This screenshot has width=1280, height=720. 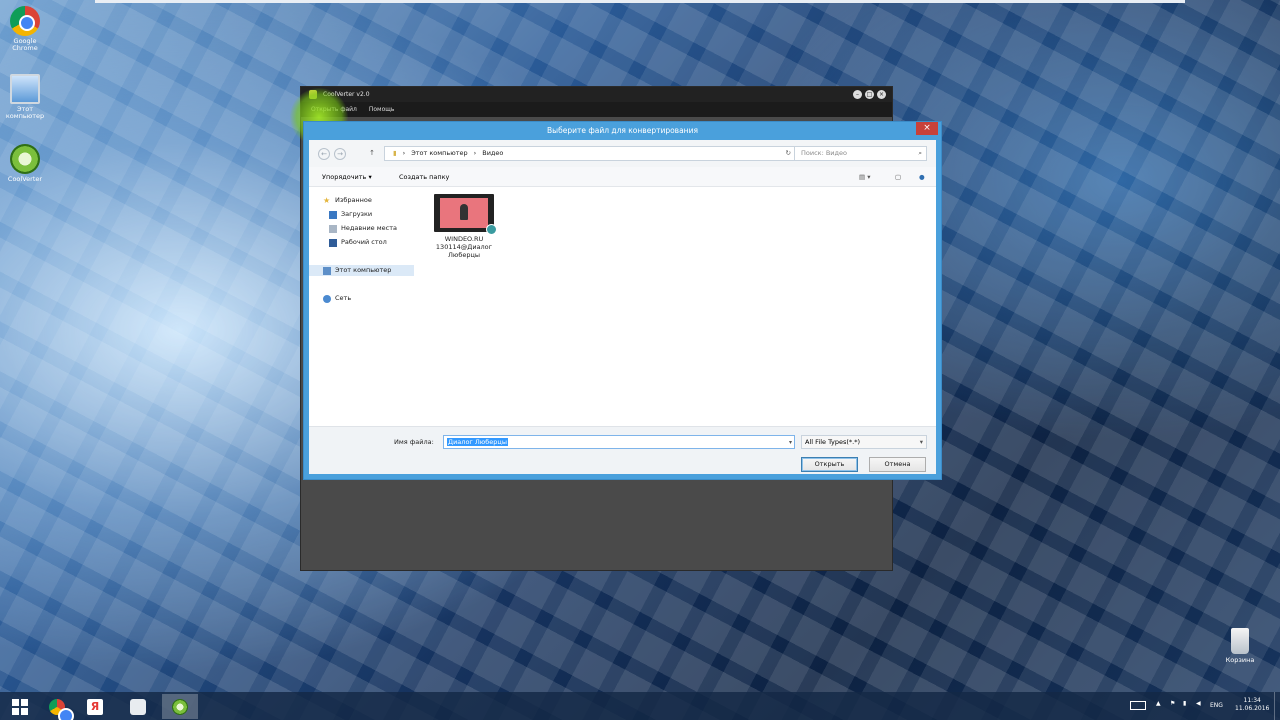 I want to click on desktop-icon-label: CoolVerter, so click(x=25, y=179).